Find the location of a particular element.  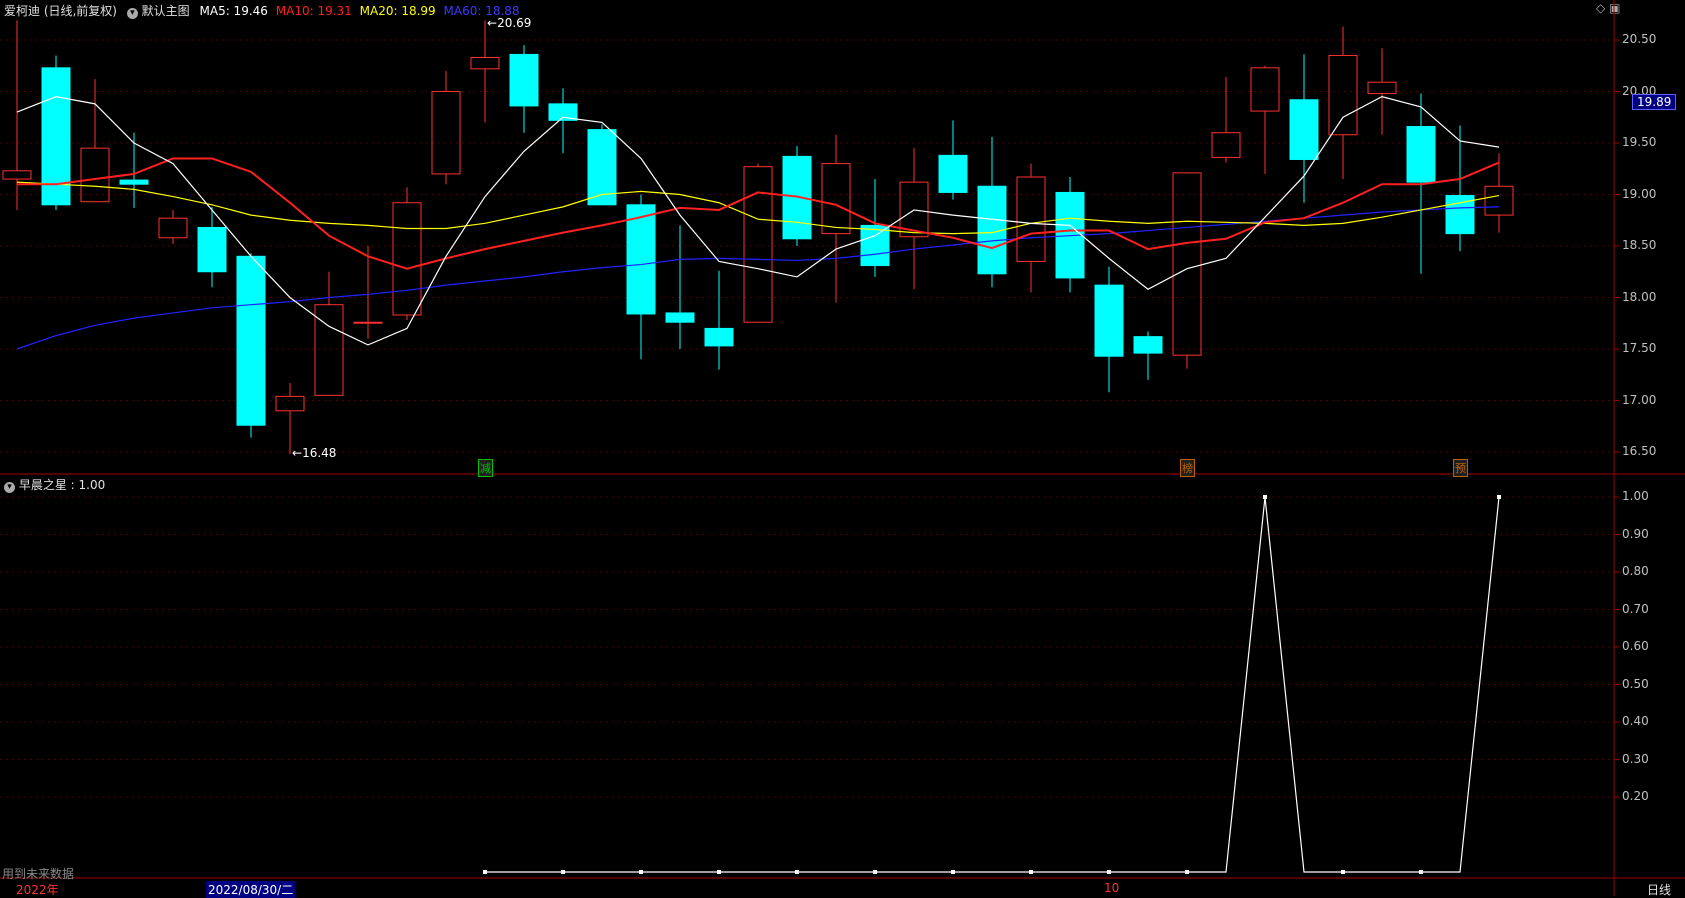

month-label: 10 is located at coordinates (1112, 888).